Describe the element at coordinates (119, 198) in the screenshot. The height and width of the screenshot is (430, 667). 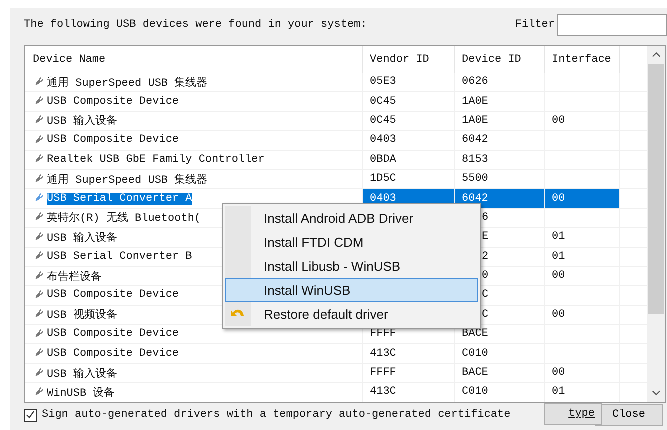
I see `device-name: USB Serial Converter A` at that location.